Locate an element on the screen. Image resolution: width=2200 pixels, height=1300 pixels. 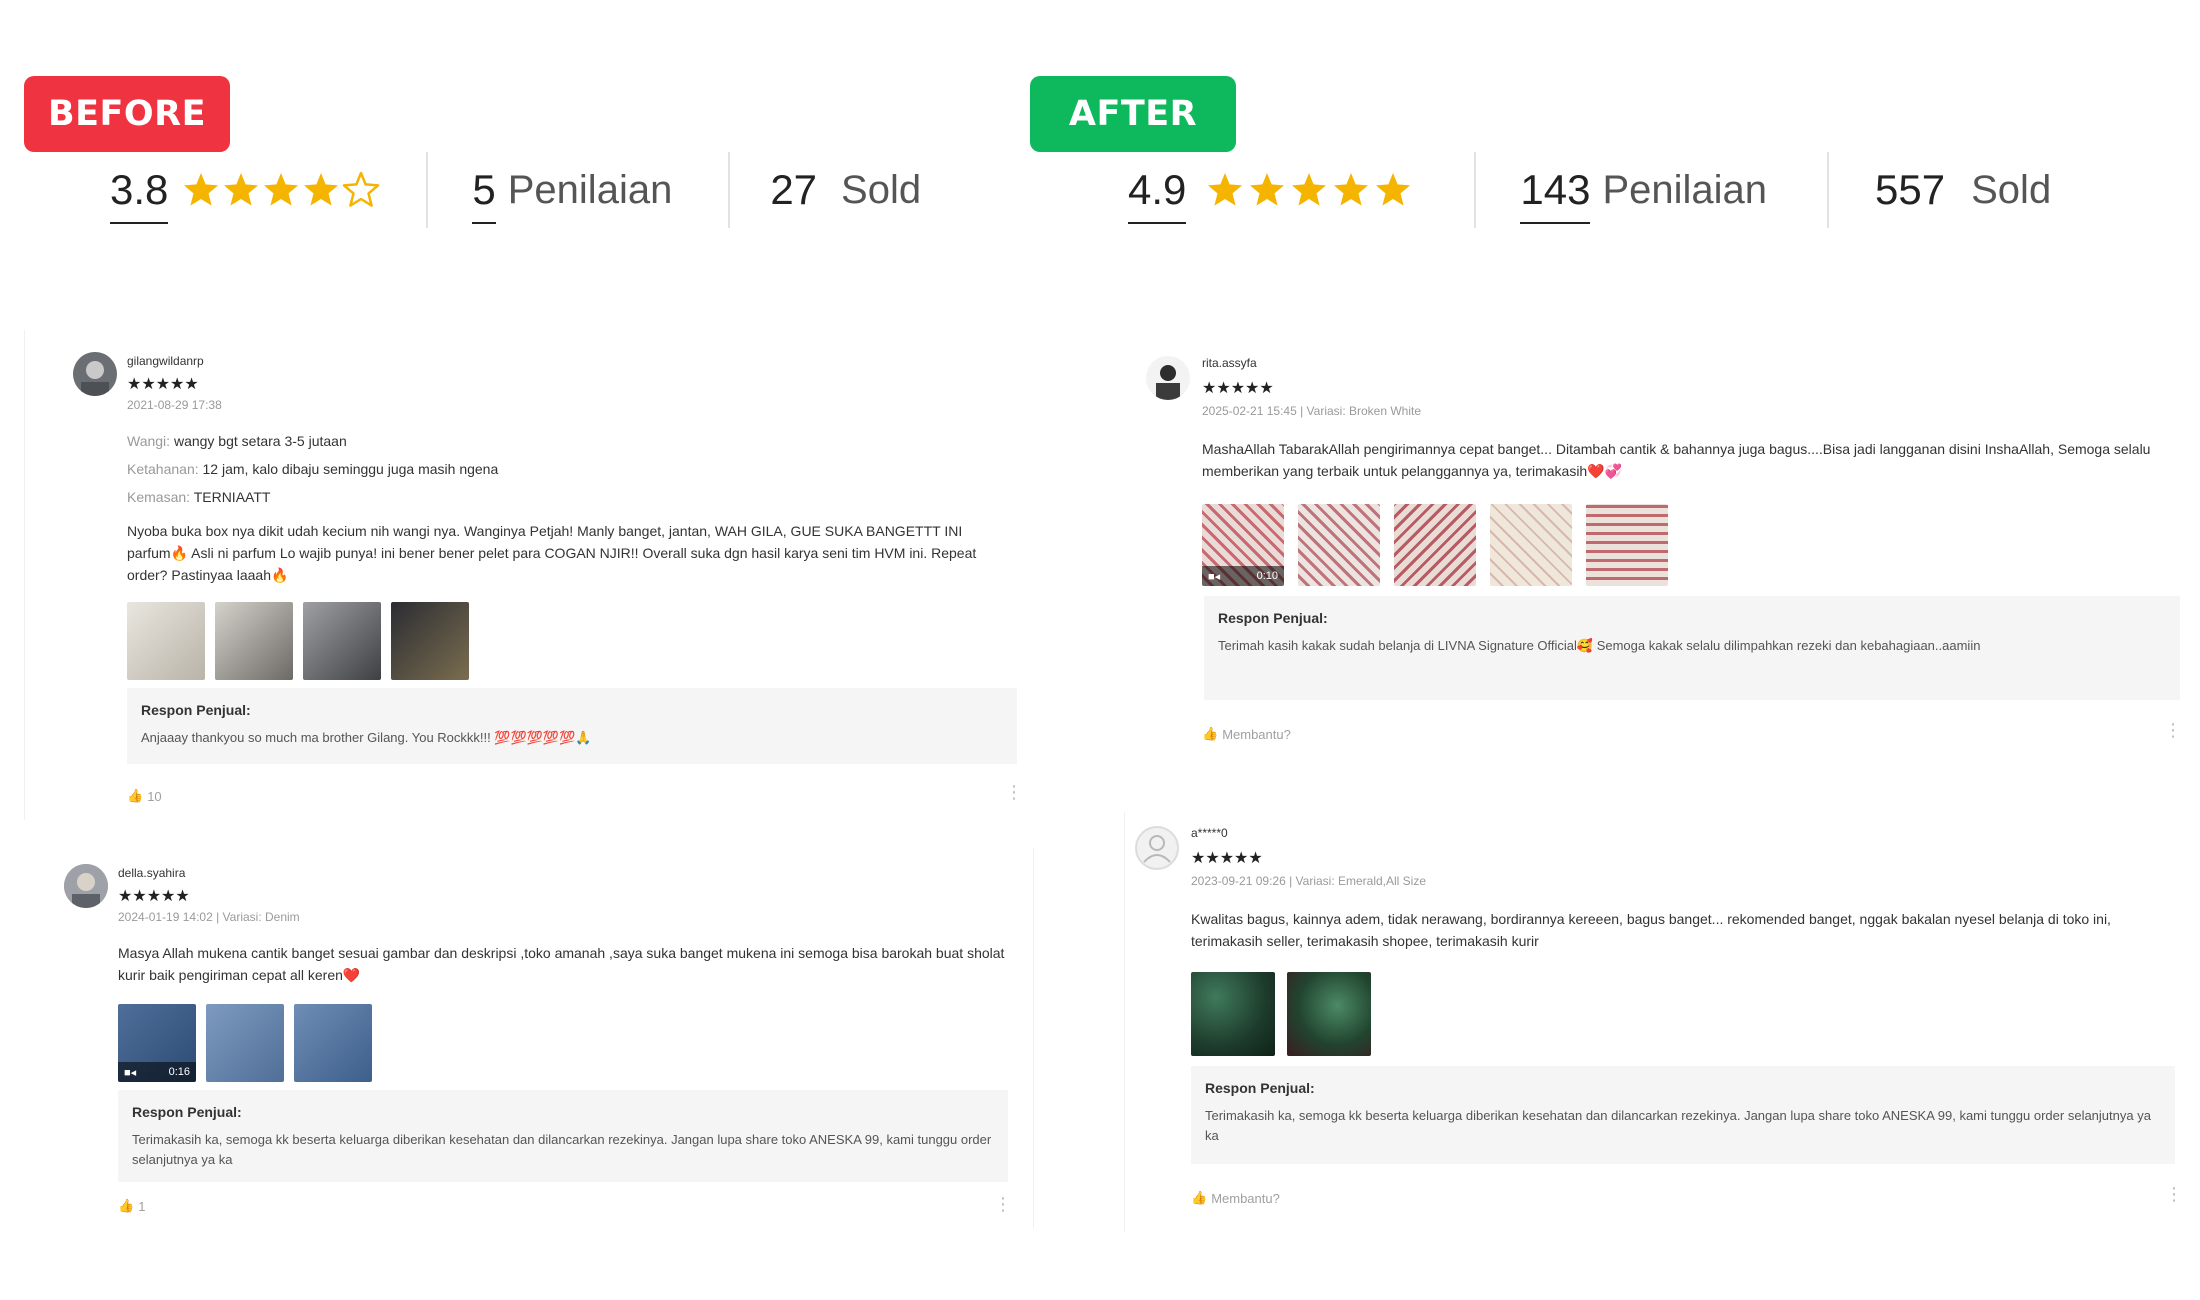
review-meta: 2021-08-29 17:38 is located at coordinates (174, 405).